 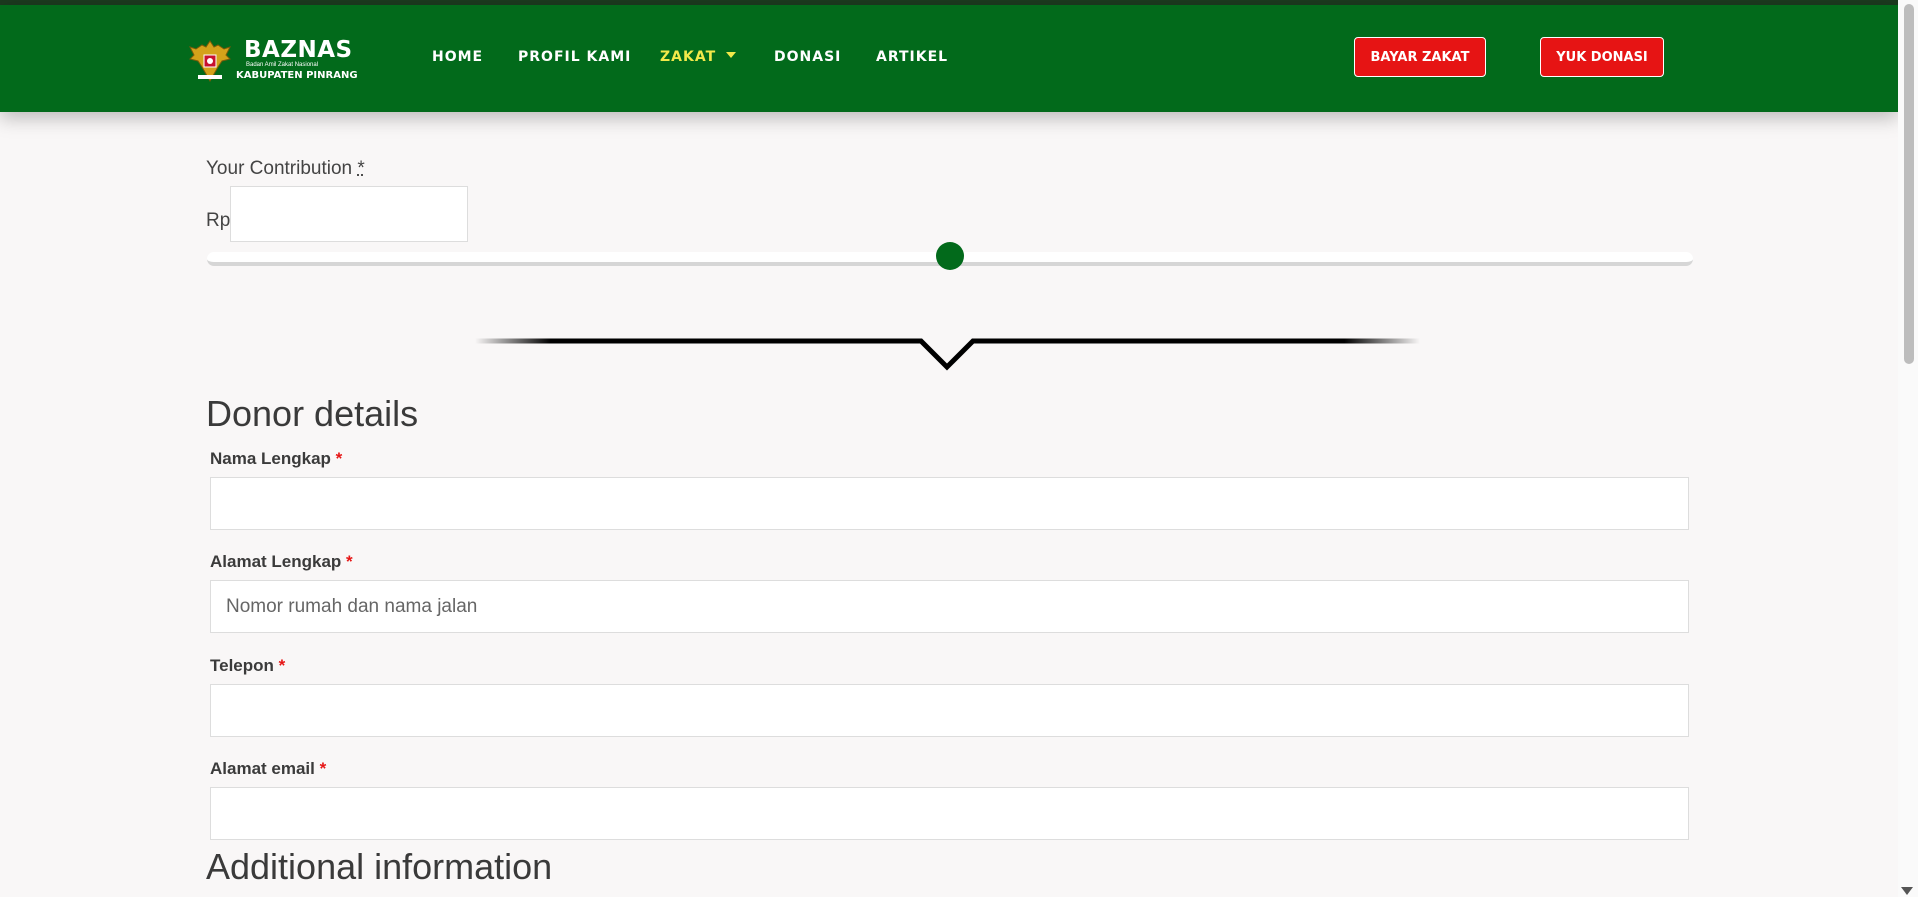 What do you see at coordinates (1420, 57) in the screenshot?
I see `bayar-zakat-button: BAYAR ZAKAT` at bounding box center [1420, 57].